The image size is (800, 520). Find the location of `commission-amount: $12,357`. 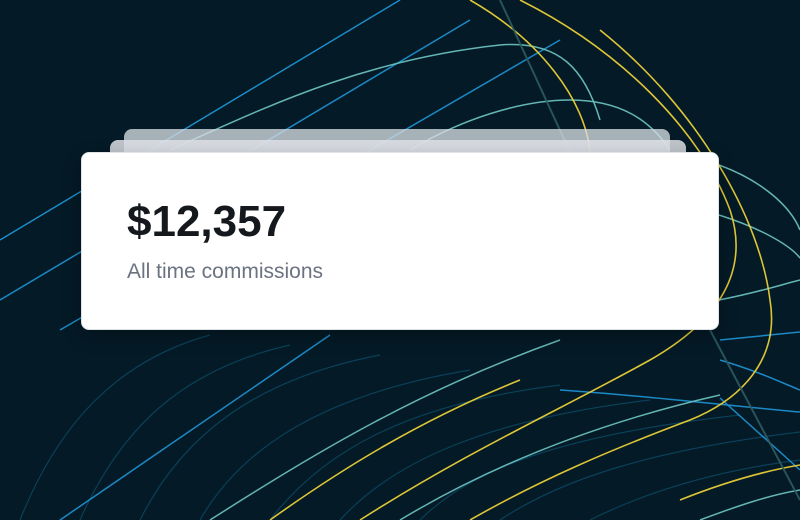

commission-amount: $12,357 is located at coordinates (207, 221).